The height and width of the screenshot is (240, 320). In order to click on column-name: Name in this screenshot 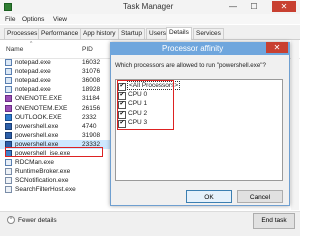, I will do `click(14, 49)`.